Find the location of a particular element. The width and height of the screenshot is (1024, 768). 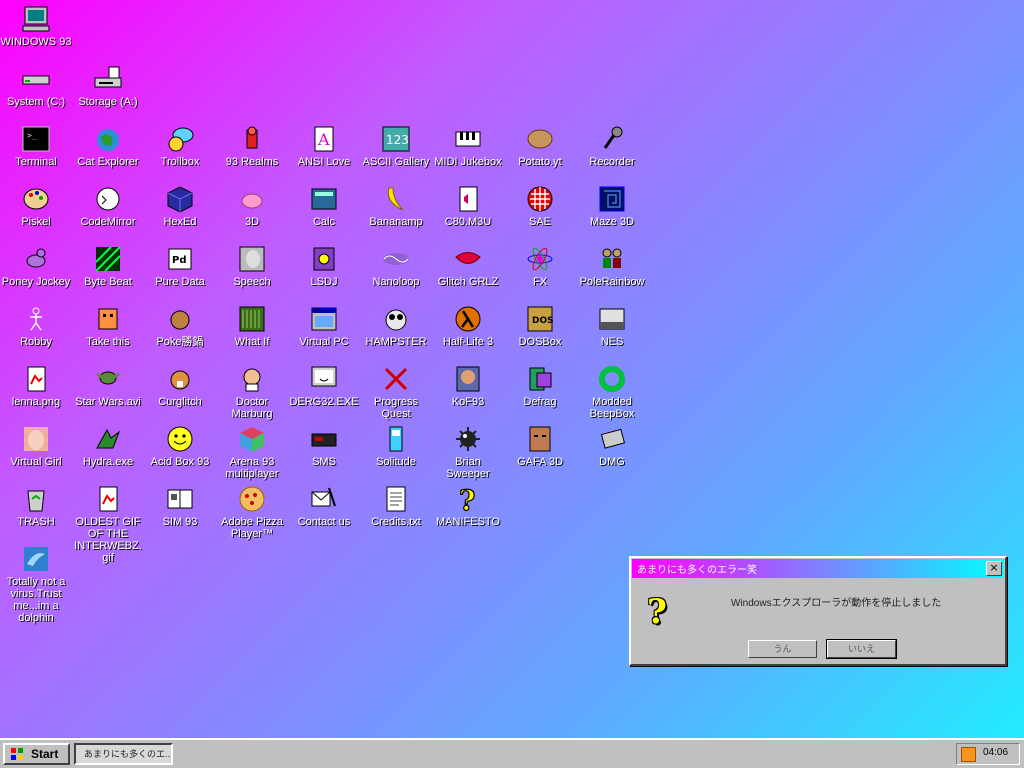

lsdj-icon is located at coordinates (324, 259).